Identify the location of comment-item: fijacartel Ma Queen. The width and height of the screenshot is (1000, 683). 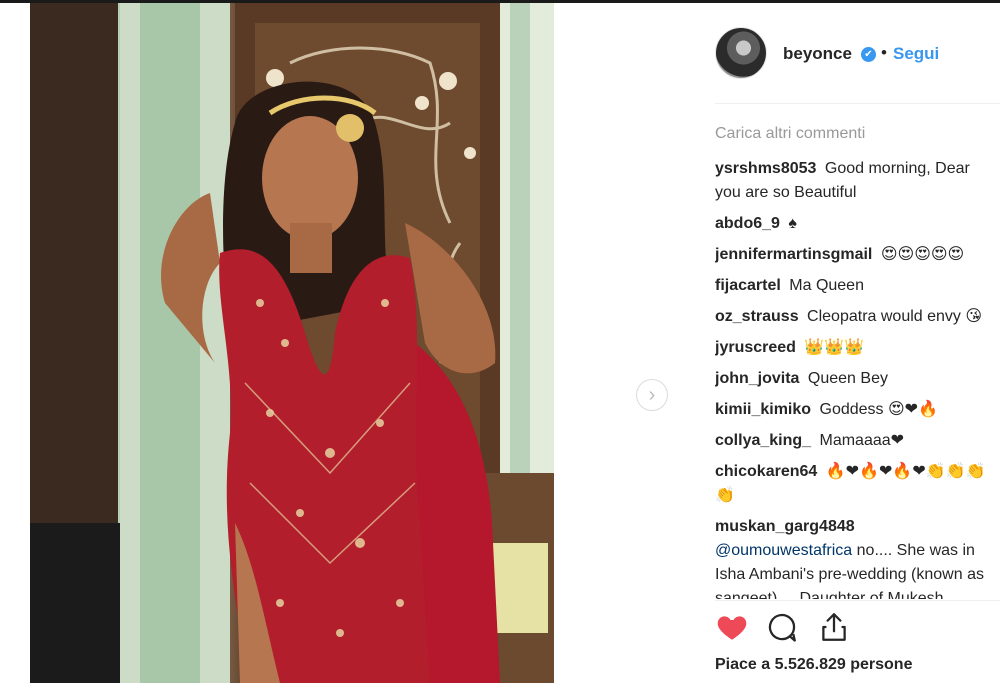
(857, 286).